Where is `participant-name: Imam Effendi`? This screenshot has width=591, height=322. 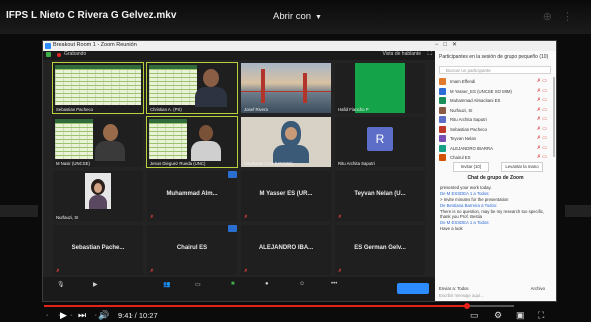 participant-name: Imam Effendi is located at coordinates (463, 81).